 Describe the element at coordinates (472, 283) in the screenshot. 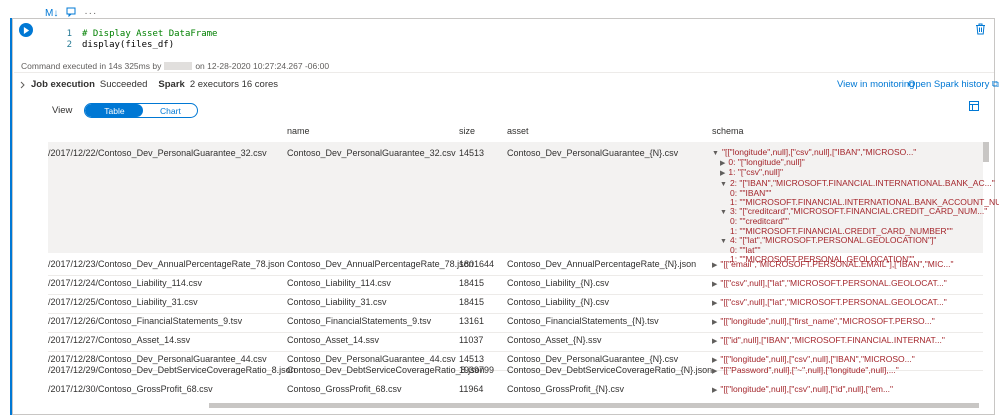

I see `size-cell: 18415` at that location.